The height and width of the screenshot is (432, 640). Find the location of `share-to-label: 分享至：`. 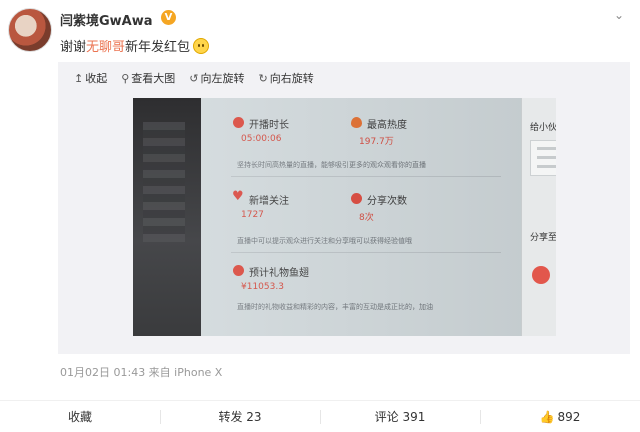

share-to-label: 分享至： is located at coordinates (543, 238).